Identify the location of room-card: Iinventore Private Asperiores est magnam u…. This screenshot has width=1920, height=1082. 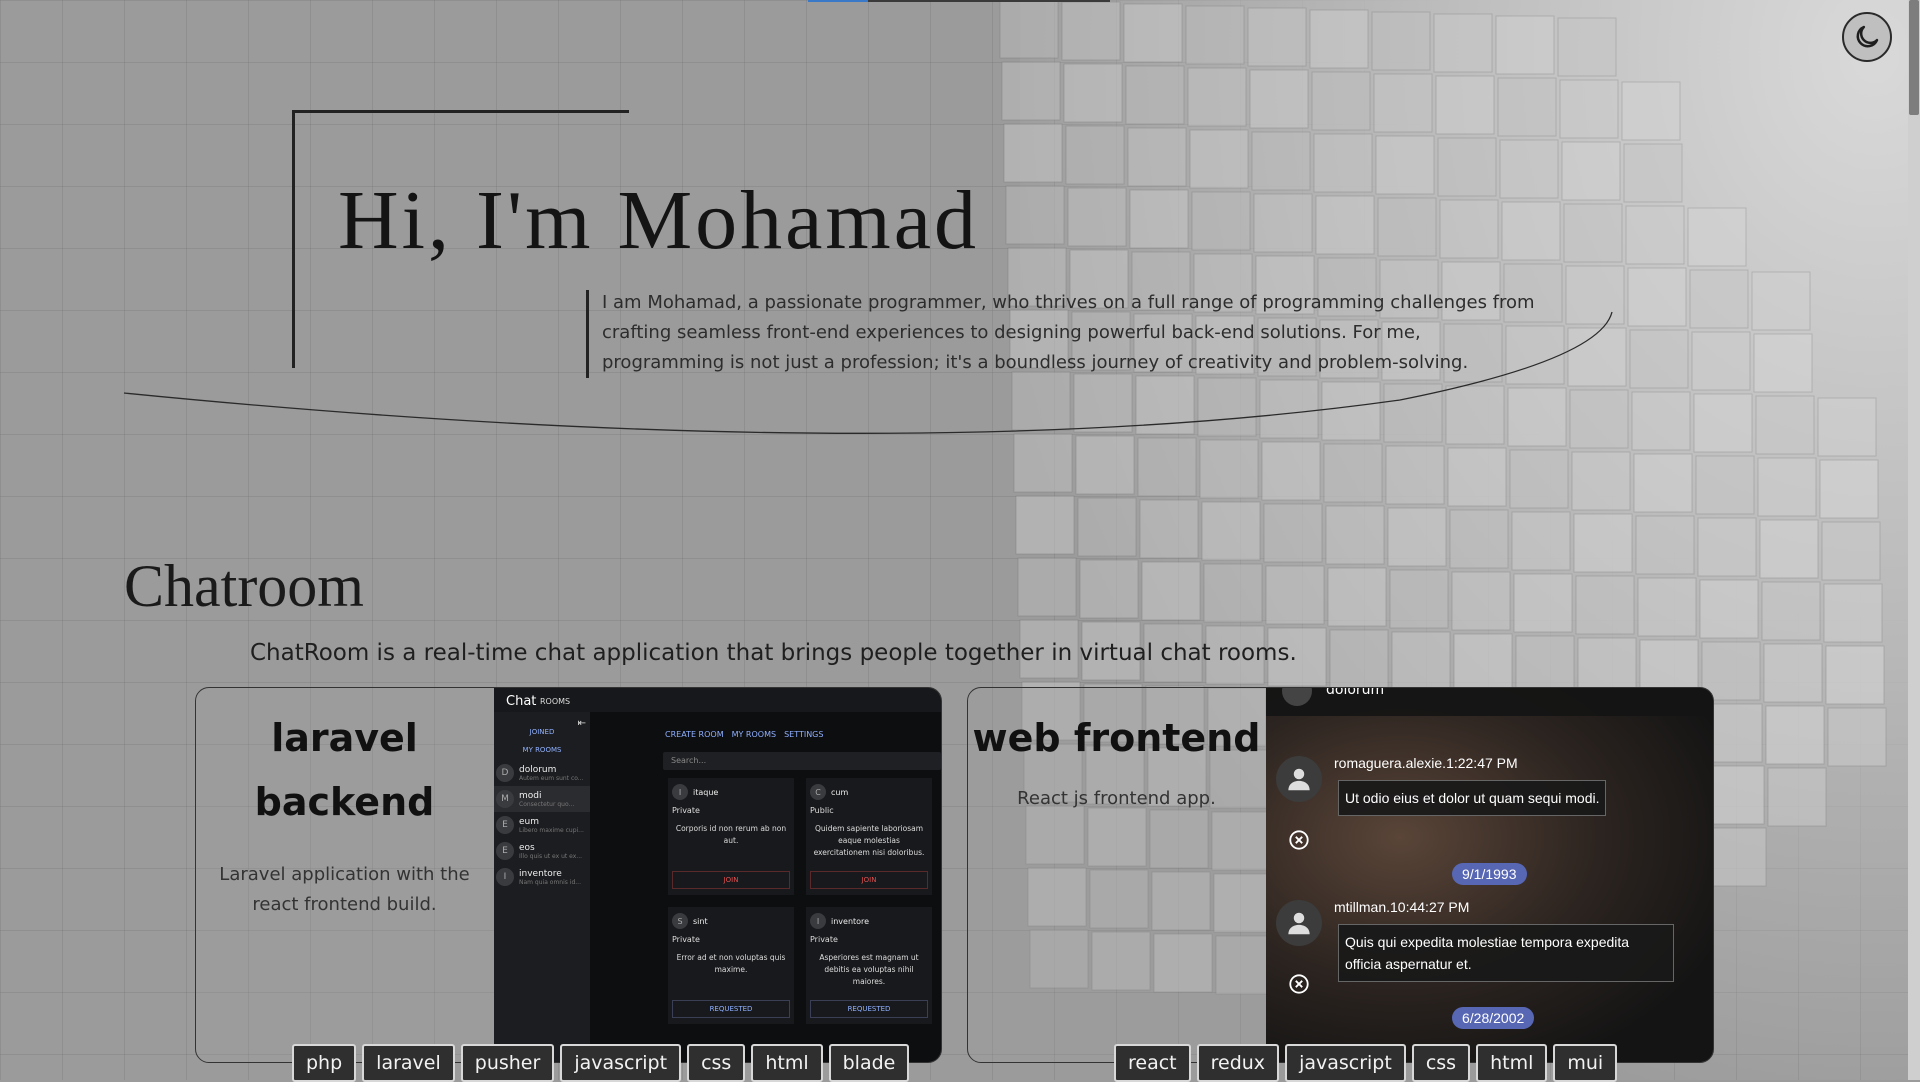
(869, 965).